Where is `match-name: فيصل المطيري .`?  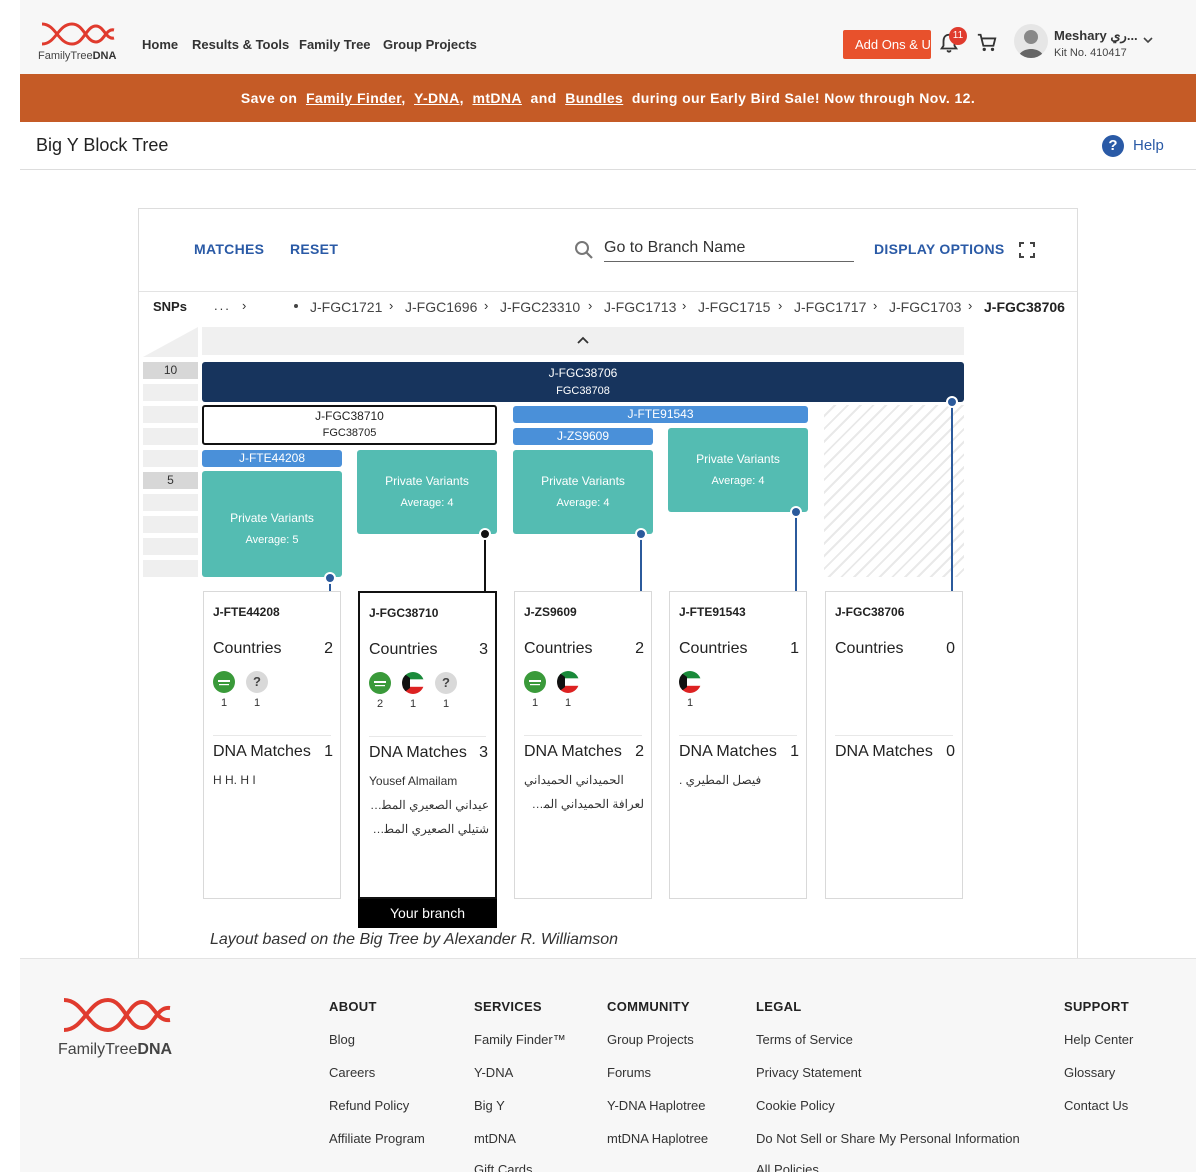 match-name: فيصل المطيري . is located at coordinates (739, 780).